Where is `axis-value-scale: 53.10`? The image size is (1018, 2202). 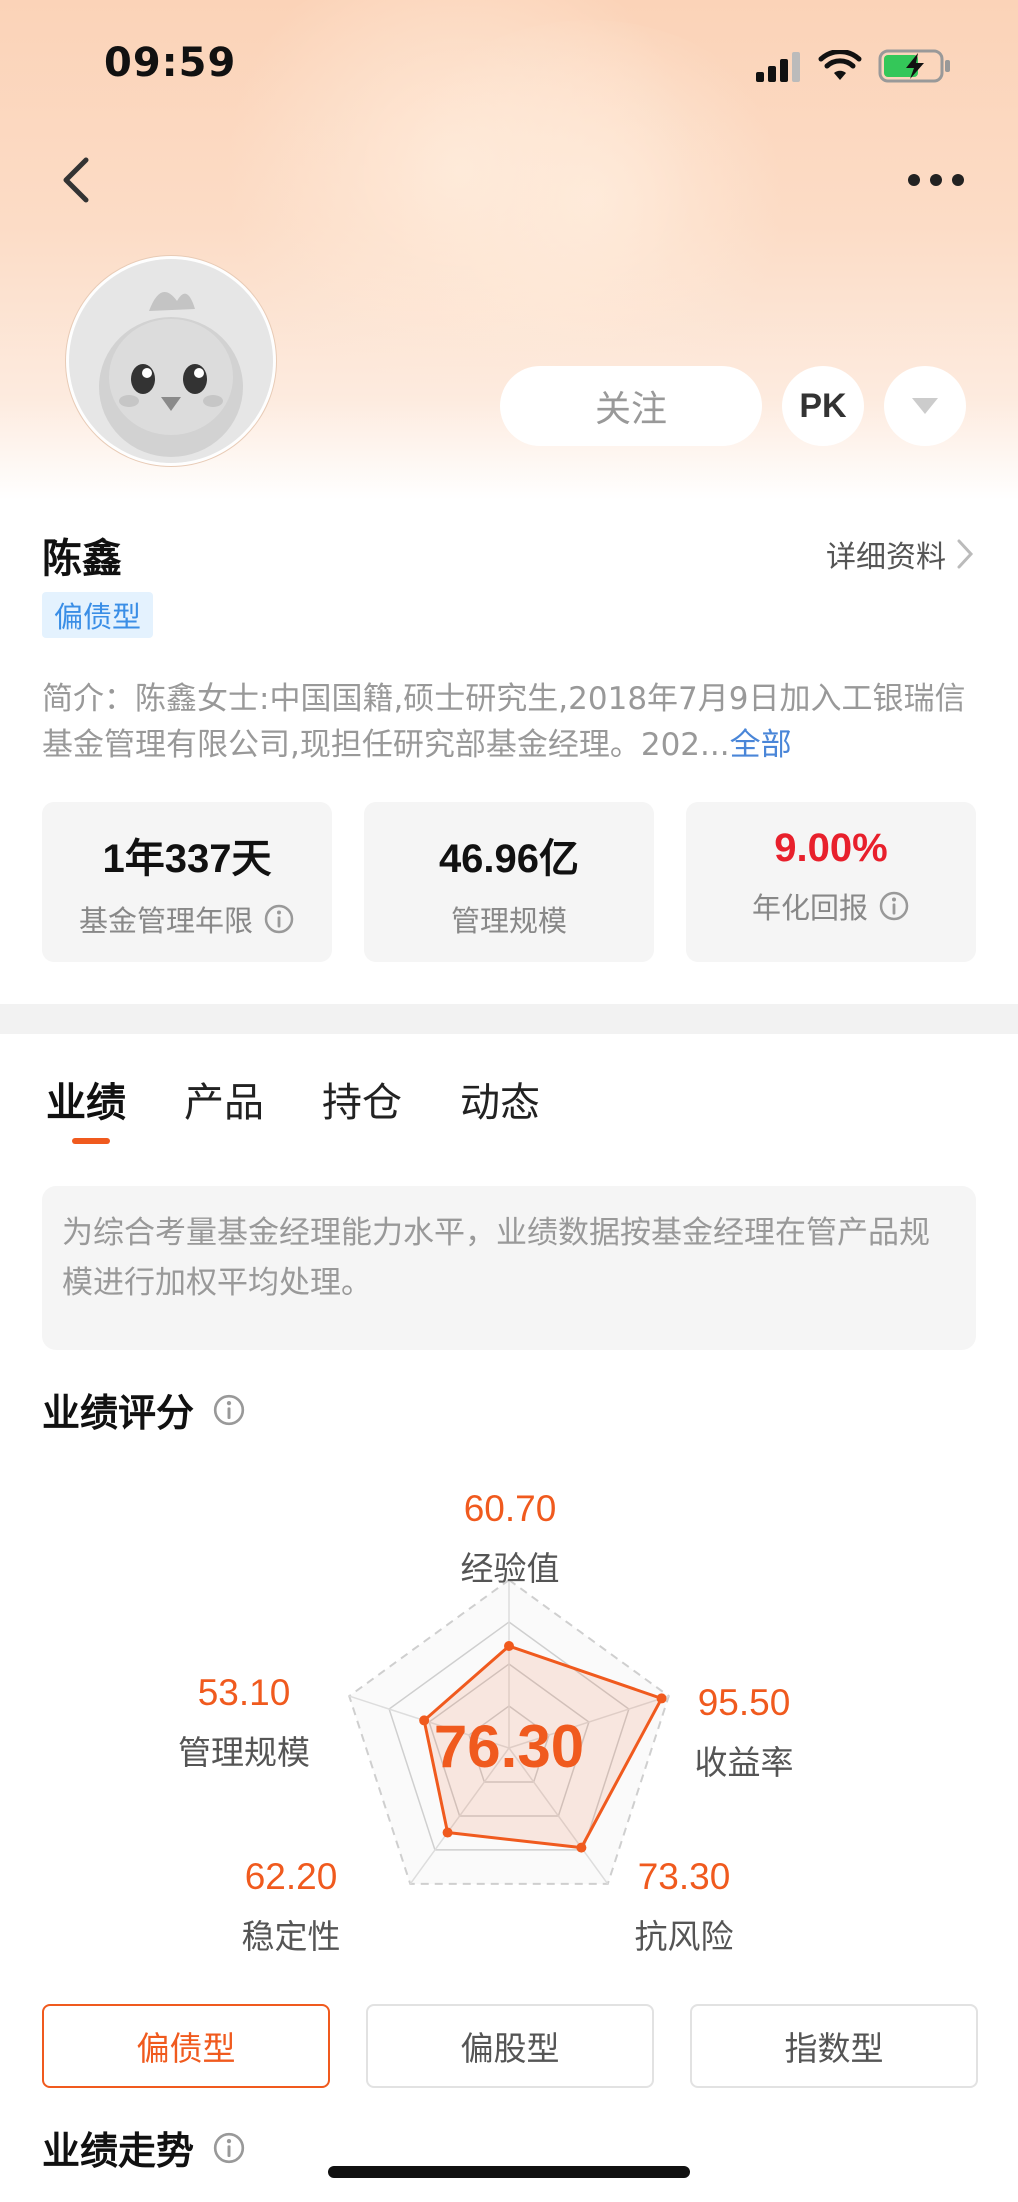
axis-value-scale: 53.10 is located at coordinates (244, 1692).